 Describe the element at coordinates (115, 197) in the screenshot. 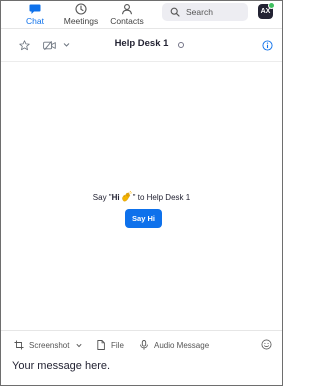

I see `greeting-hi: Hi` at that location.